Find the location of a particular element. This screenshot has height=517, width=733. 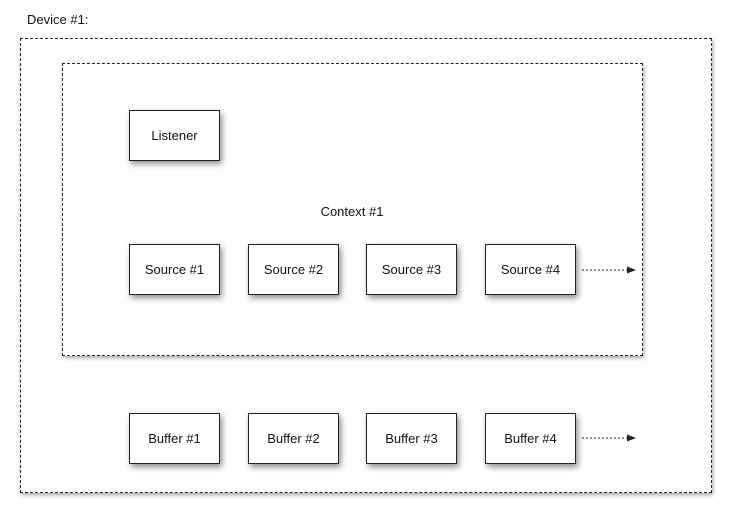

buffer-node-2: Buffer #2 is located at coordinates (293, 438).